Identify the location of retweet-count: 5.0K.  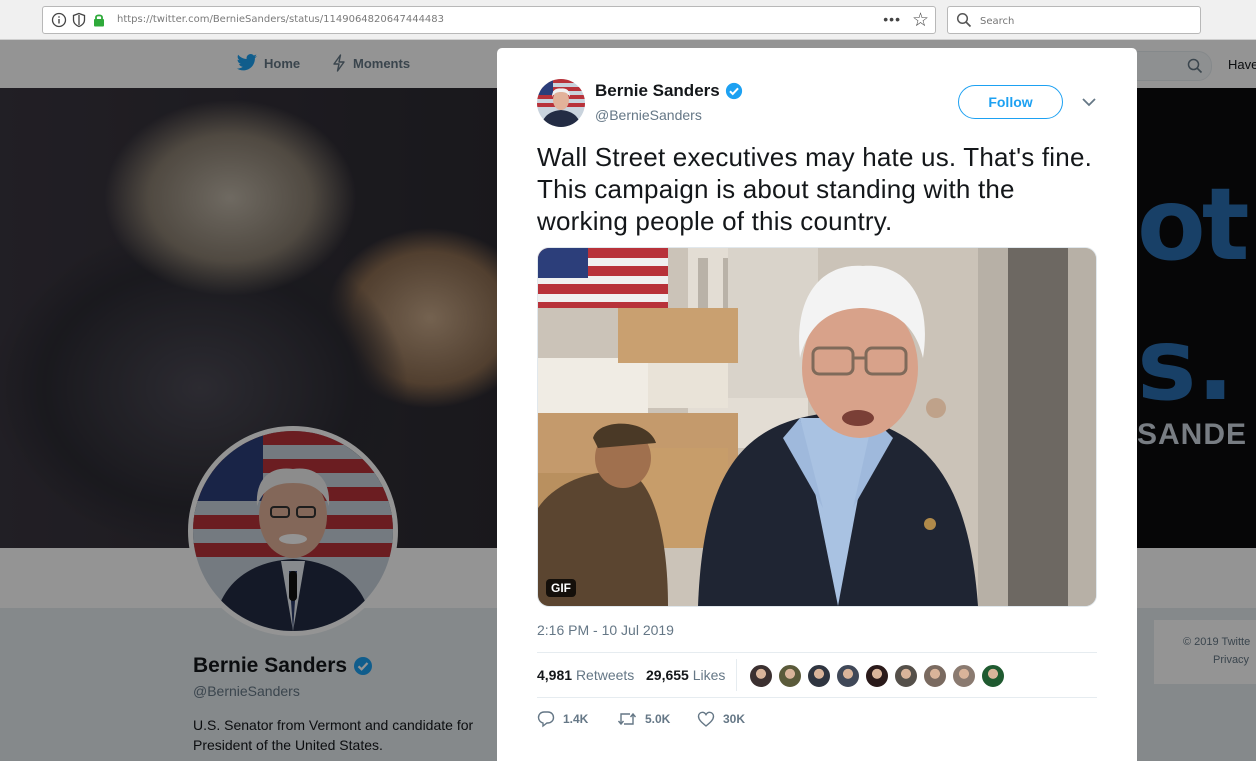
(658, 719).